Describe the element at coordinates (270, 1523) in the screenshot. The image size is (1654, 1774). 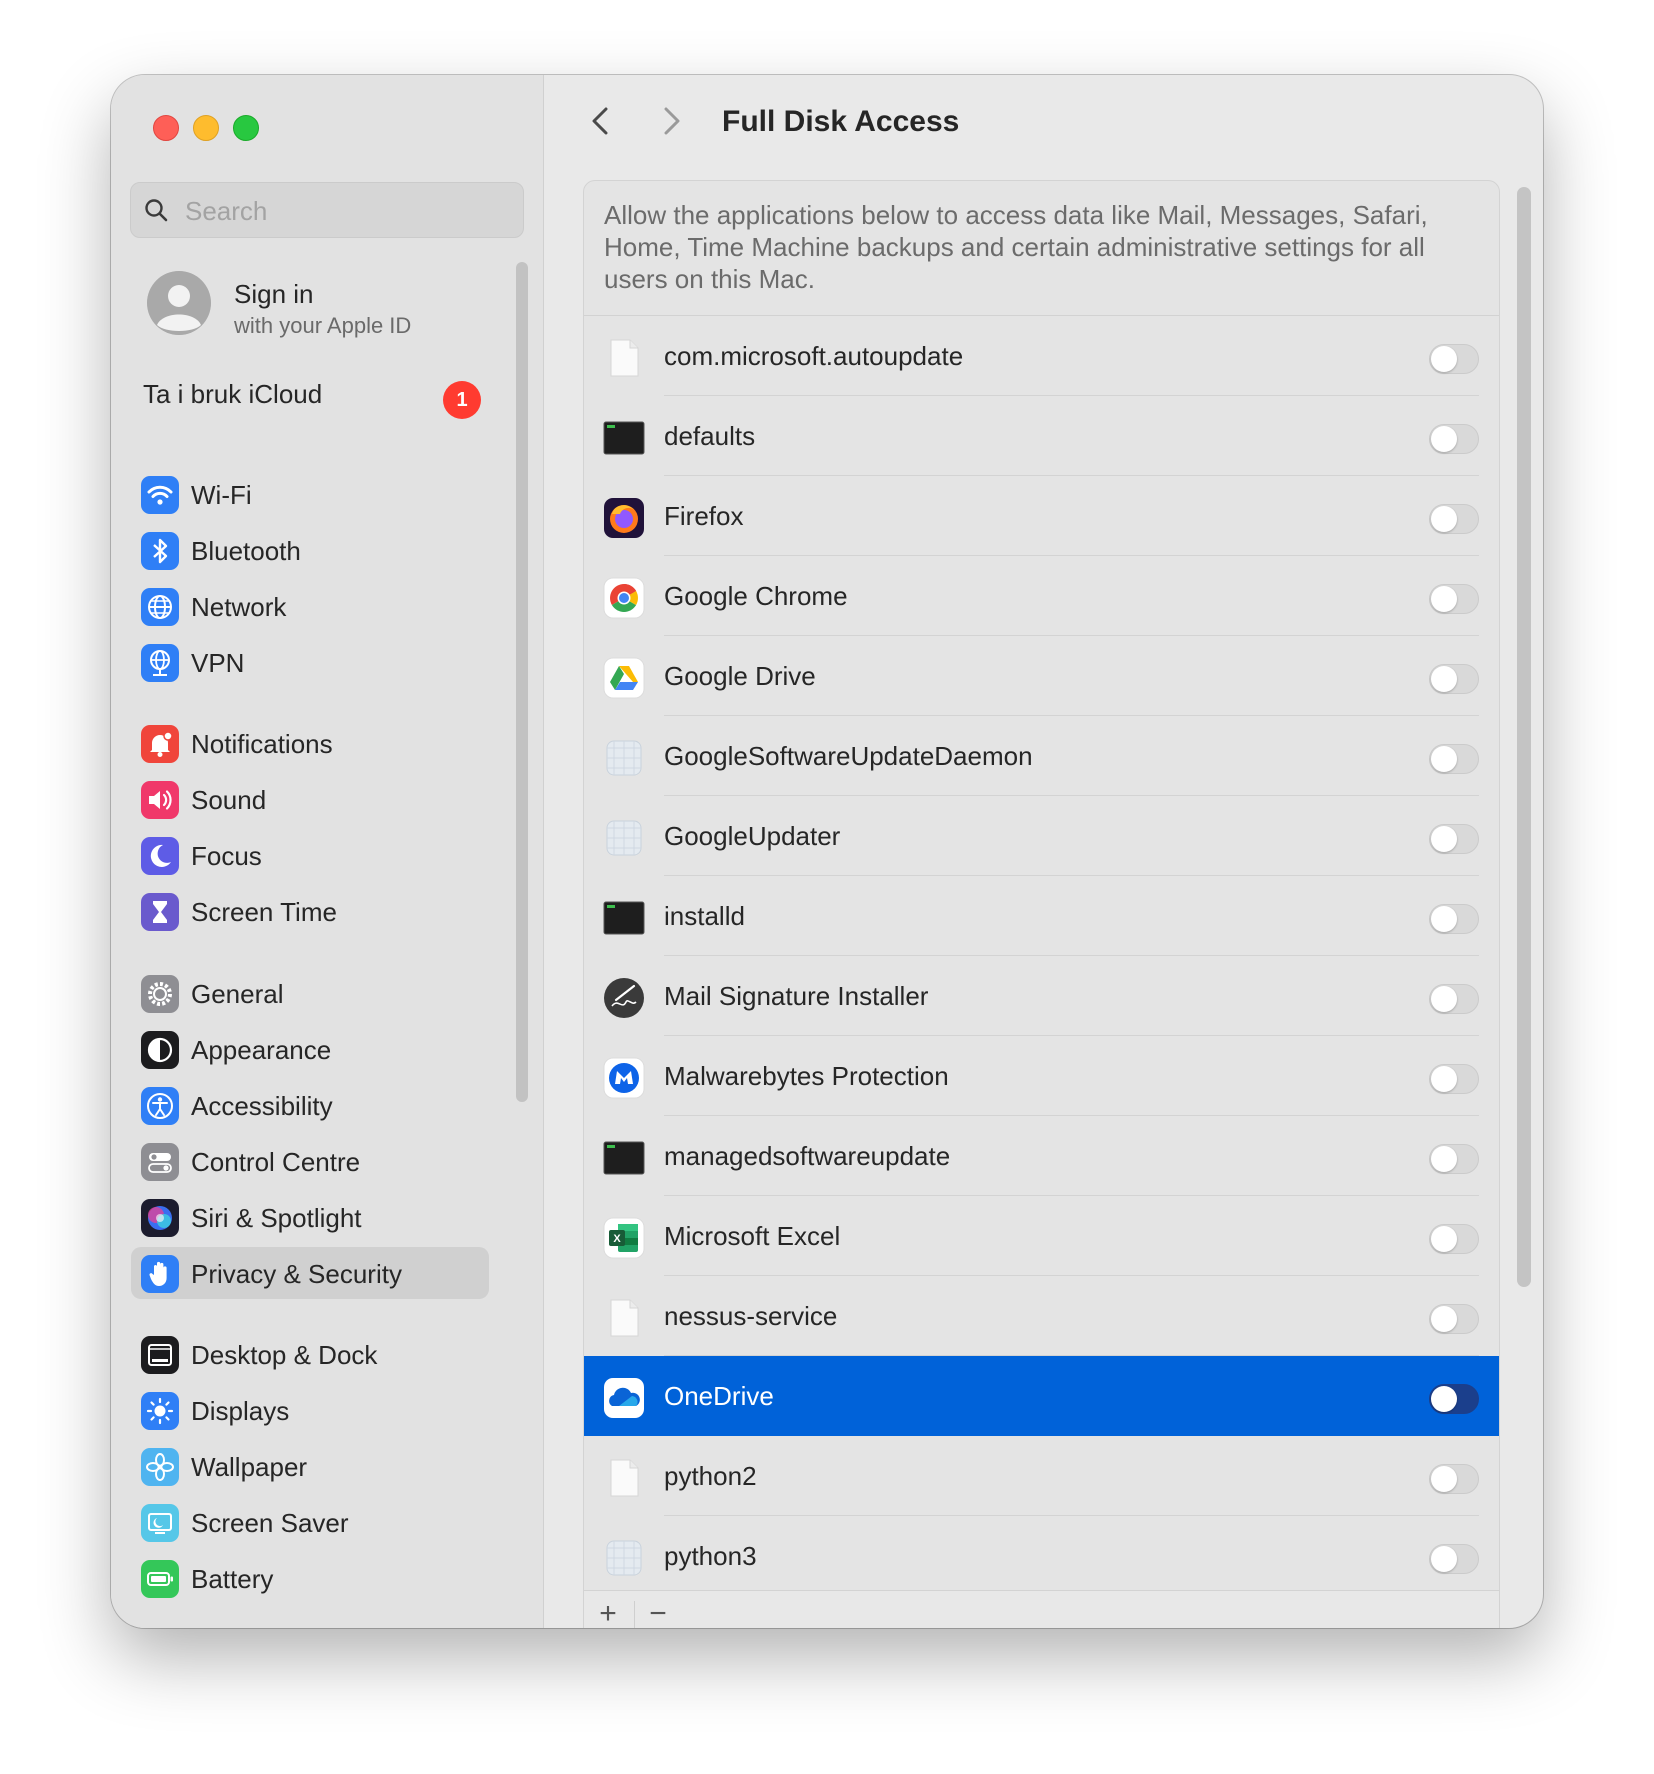
I see `sidebar-item-label: Screen Saver` at that location.